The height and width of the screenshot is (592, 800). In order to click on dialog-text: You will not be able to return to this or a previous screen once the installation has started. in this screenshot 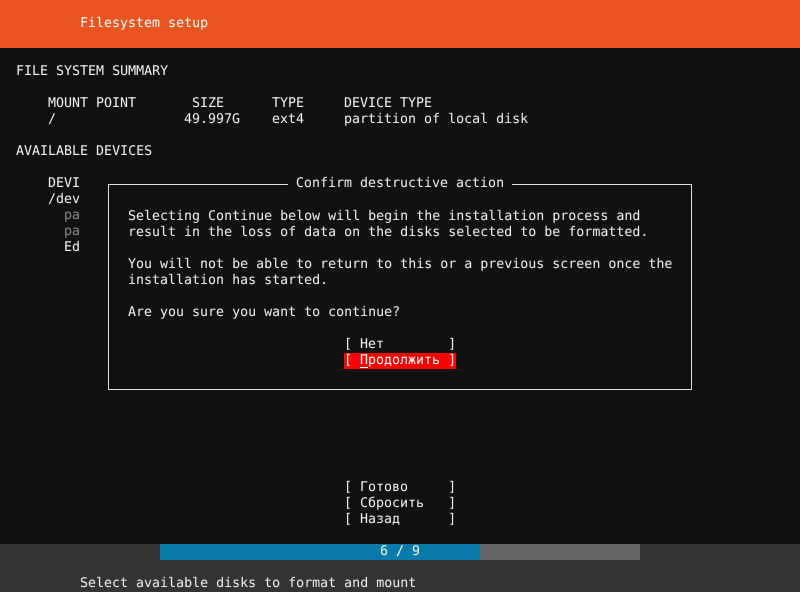, I will do `click(401, 273)`.